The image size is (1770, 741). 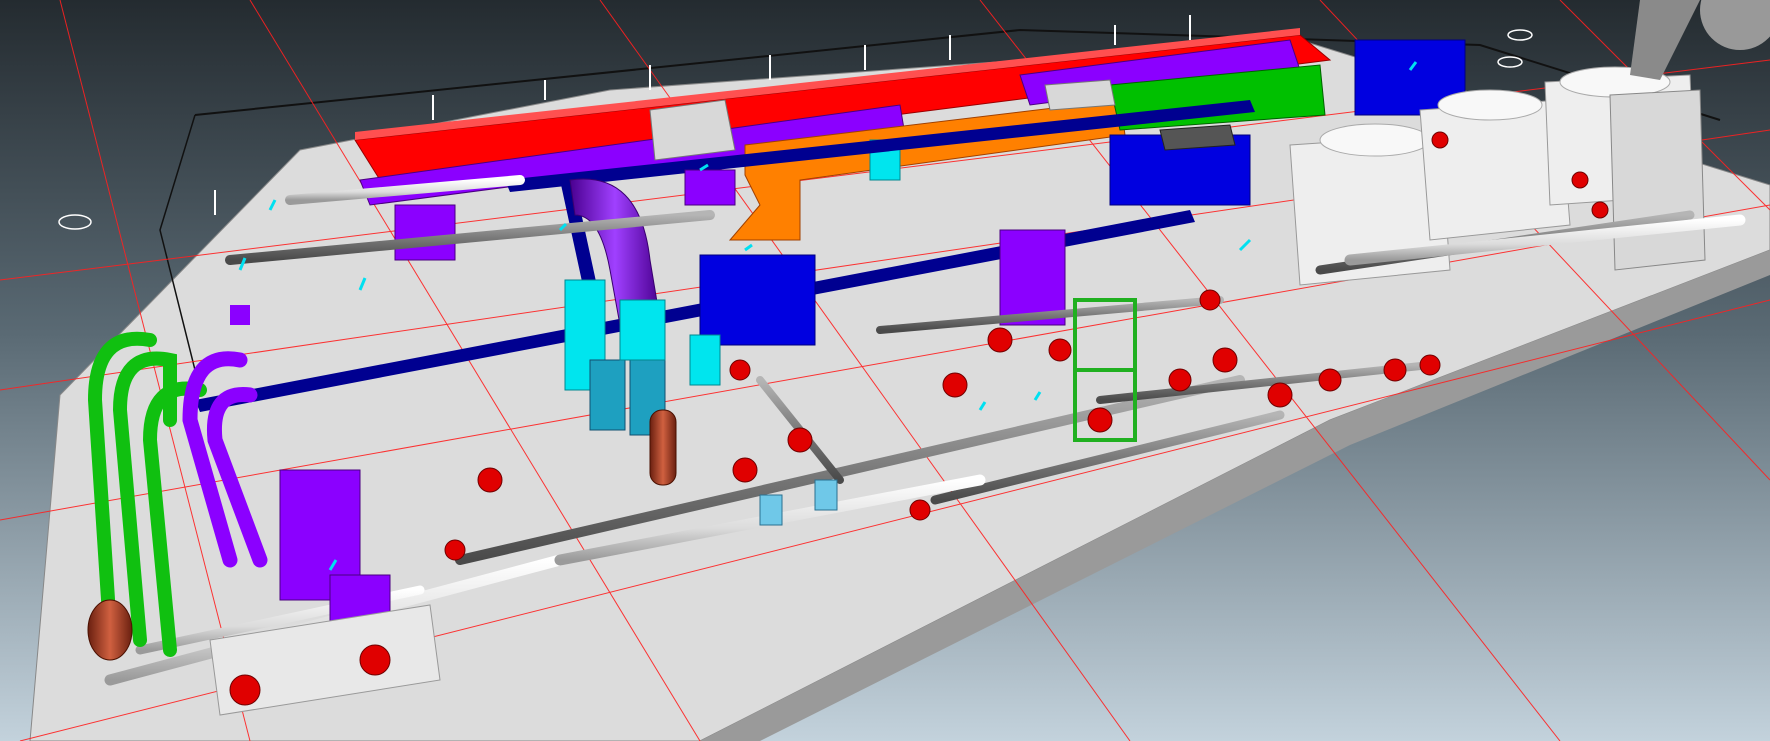 I want to click on cooling-tower-enclosure, so click(x=1657, y=180).